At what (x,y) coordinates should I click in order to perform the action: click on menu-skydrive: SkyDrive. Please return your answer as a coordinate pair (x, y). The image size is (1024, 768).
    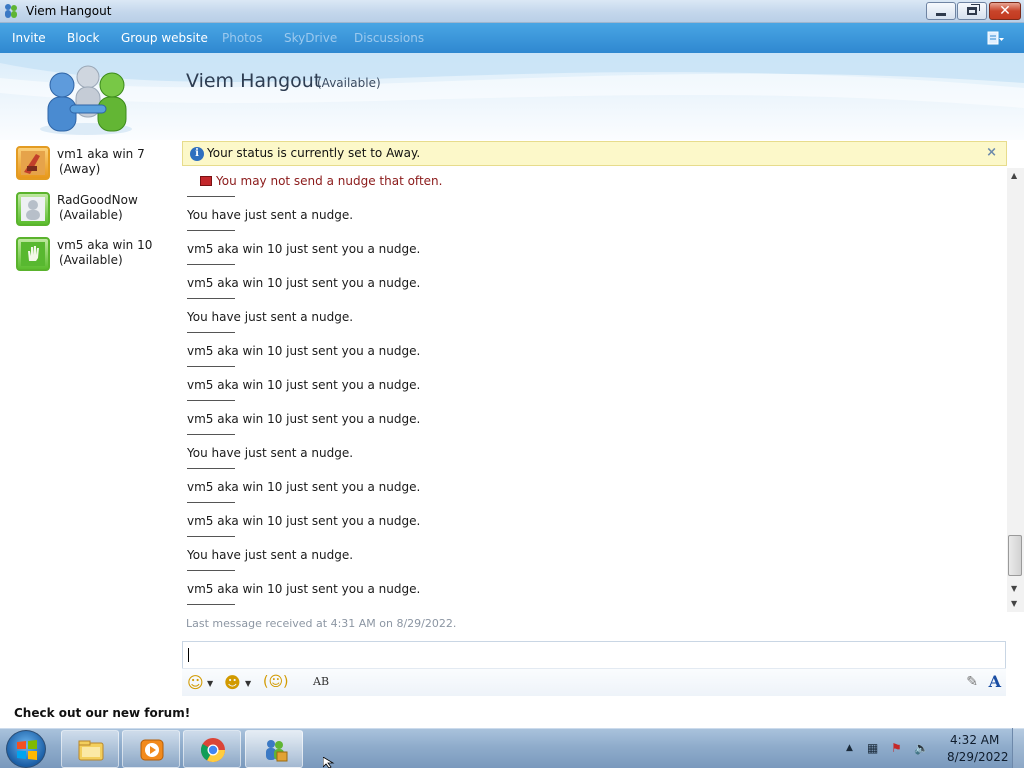
    Looking at the image, I should click on (311, 38).